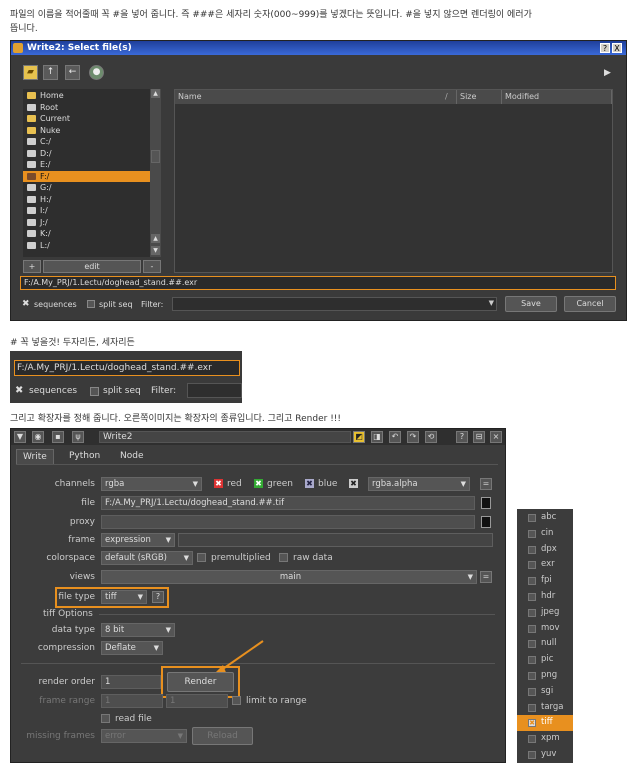 This screenshot has width=630, height=765. What do you see at coordinates (545, 597) in the screenshot?
I see `file-type-option: hdr` at bounding box center [545, 597].